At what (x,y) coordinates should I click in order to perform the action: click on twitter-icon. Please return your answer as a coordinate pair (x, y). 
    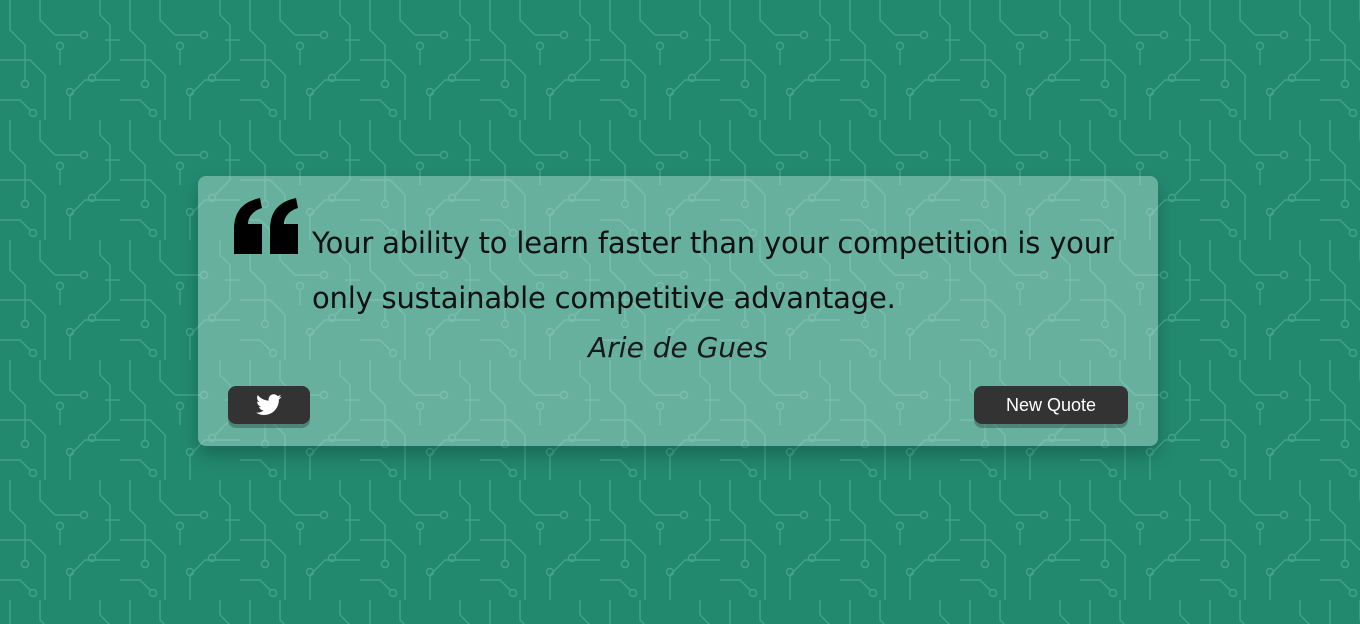
    Looking at the image, I should click on (269, 404).